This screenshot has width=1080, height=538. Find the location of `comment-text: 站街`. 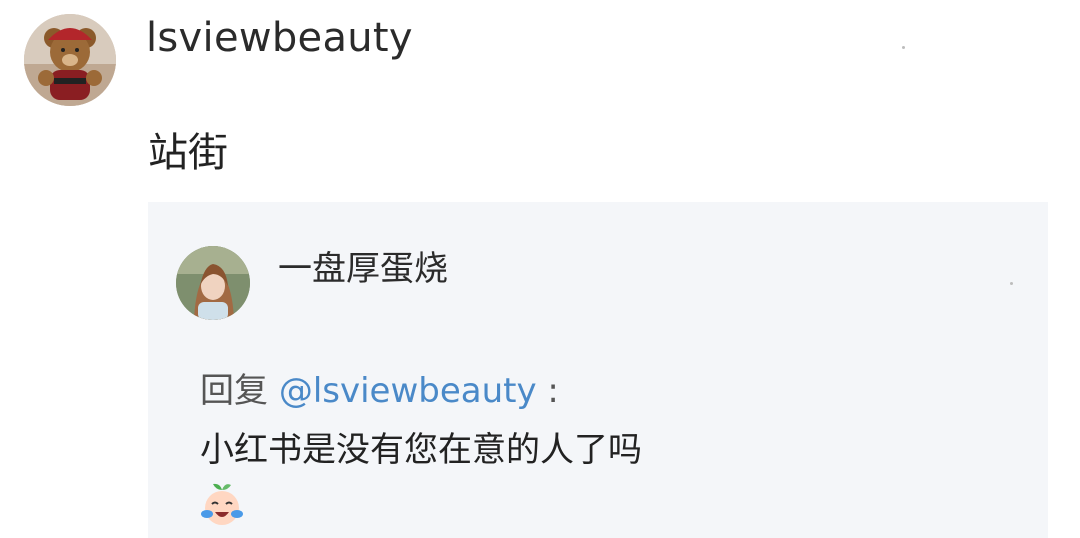

comment-text: 站街 is located at coordinates (188, 153).